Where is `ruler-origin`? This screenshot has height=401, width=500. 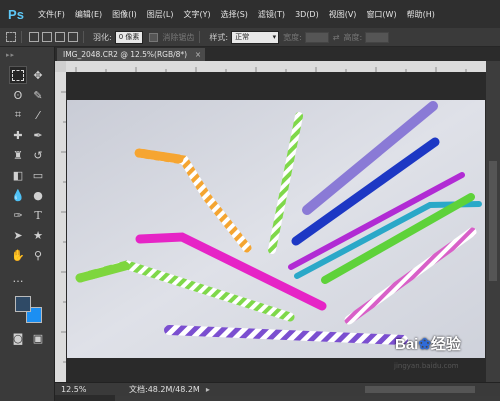
ruler-origin is located at coordinates (60, 66).